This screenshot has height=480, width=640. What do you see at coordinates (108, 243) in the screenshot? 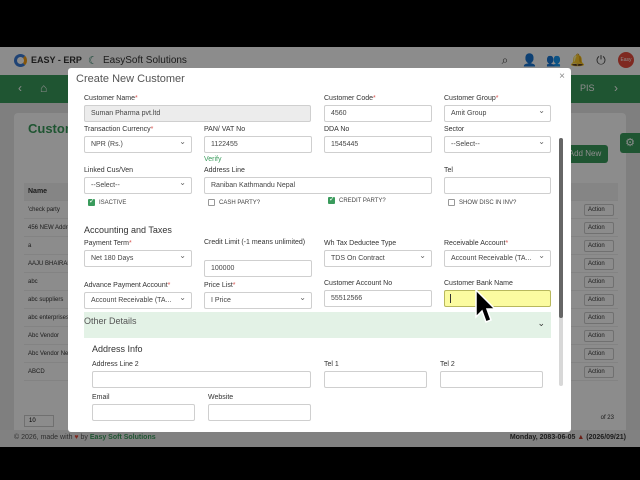
I see `payment-term-label: Payment Term*` at bounding box center [108, 243].